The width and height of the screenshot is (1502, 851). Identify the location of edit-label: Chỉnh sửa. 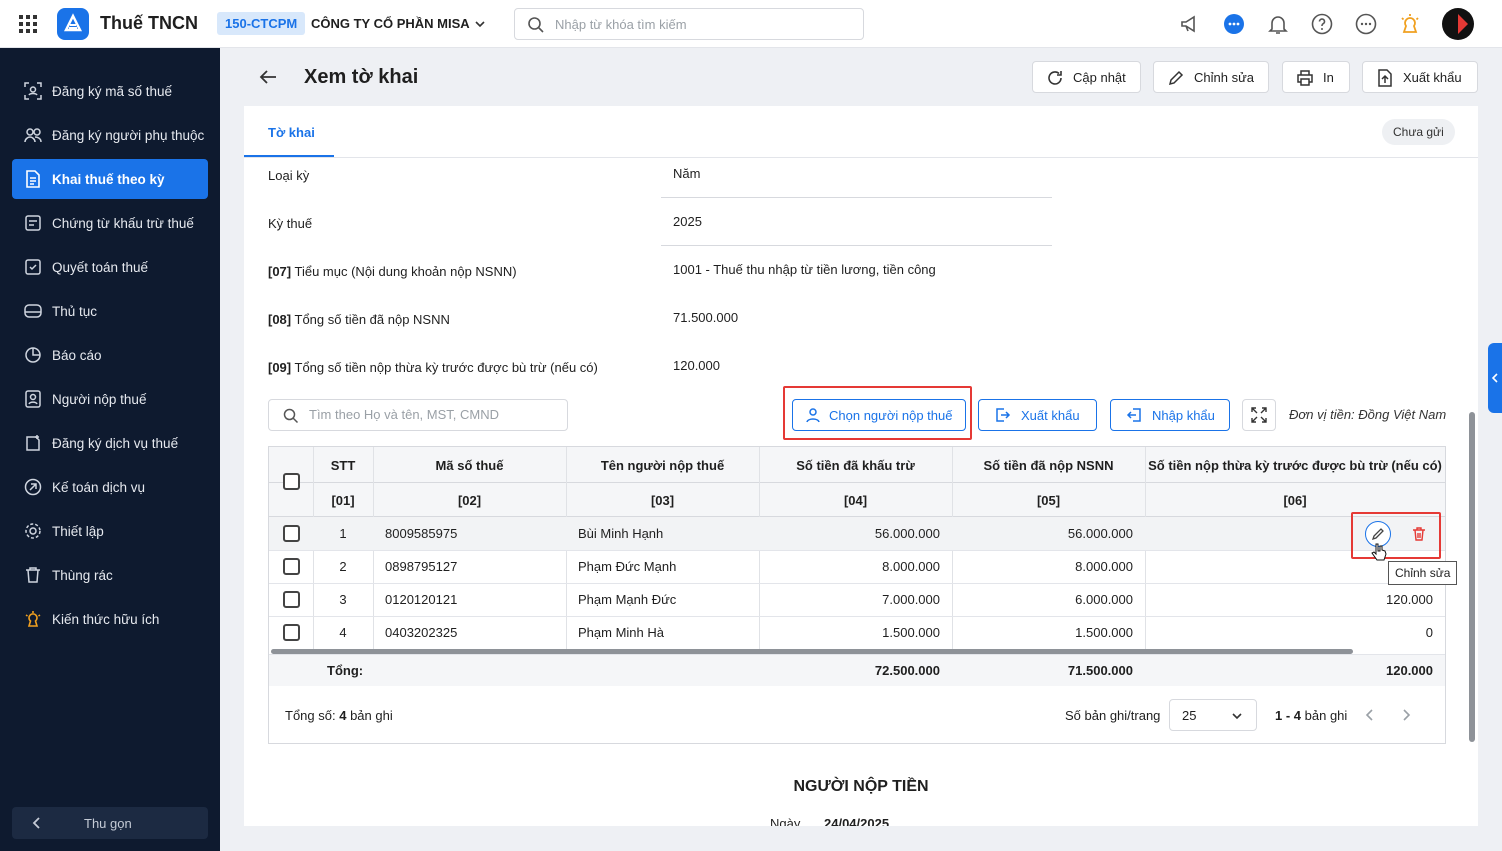
(1224, 77).